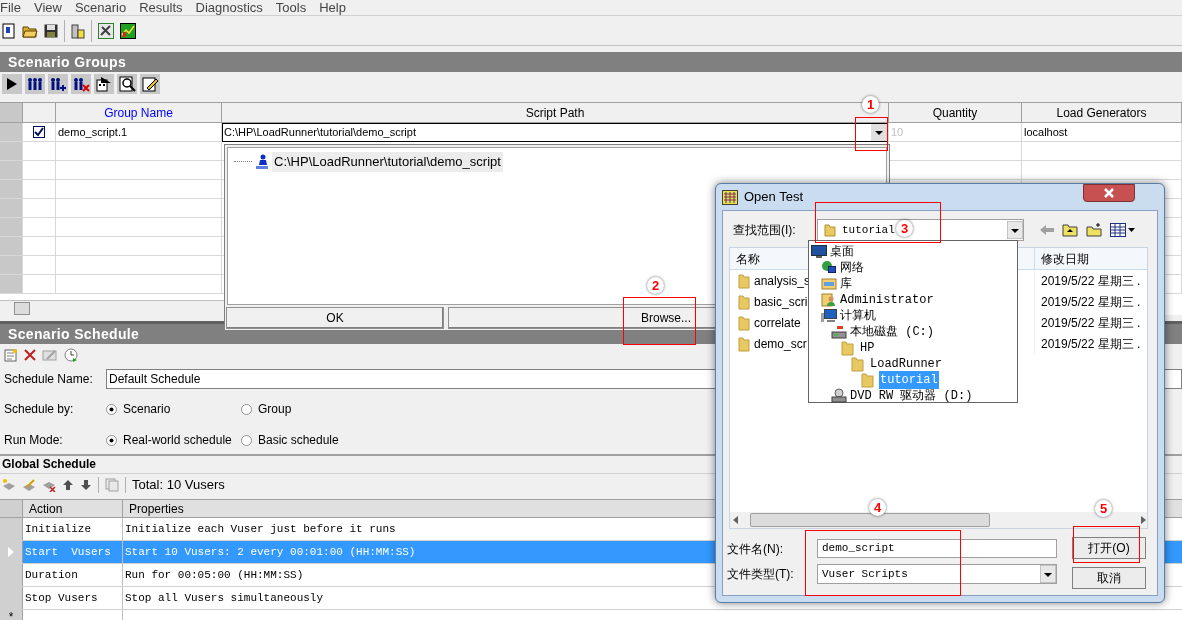  Describe the element at coordinates (870, 104) in the screenshot. I see `step-number-badge: 1` at that location.